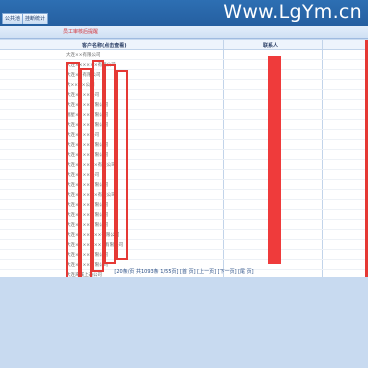 The width and height of the screenshot is (368, 368). Describe the element at coordinates (12, 18) in the screenshot. I see `tab-public-pool: 公共池` at that location.